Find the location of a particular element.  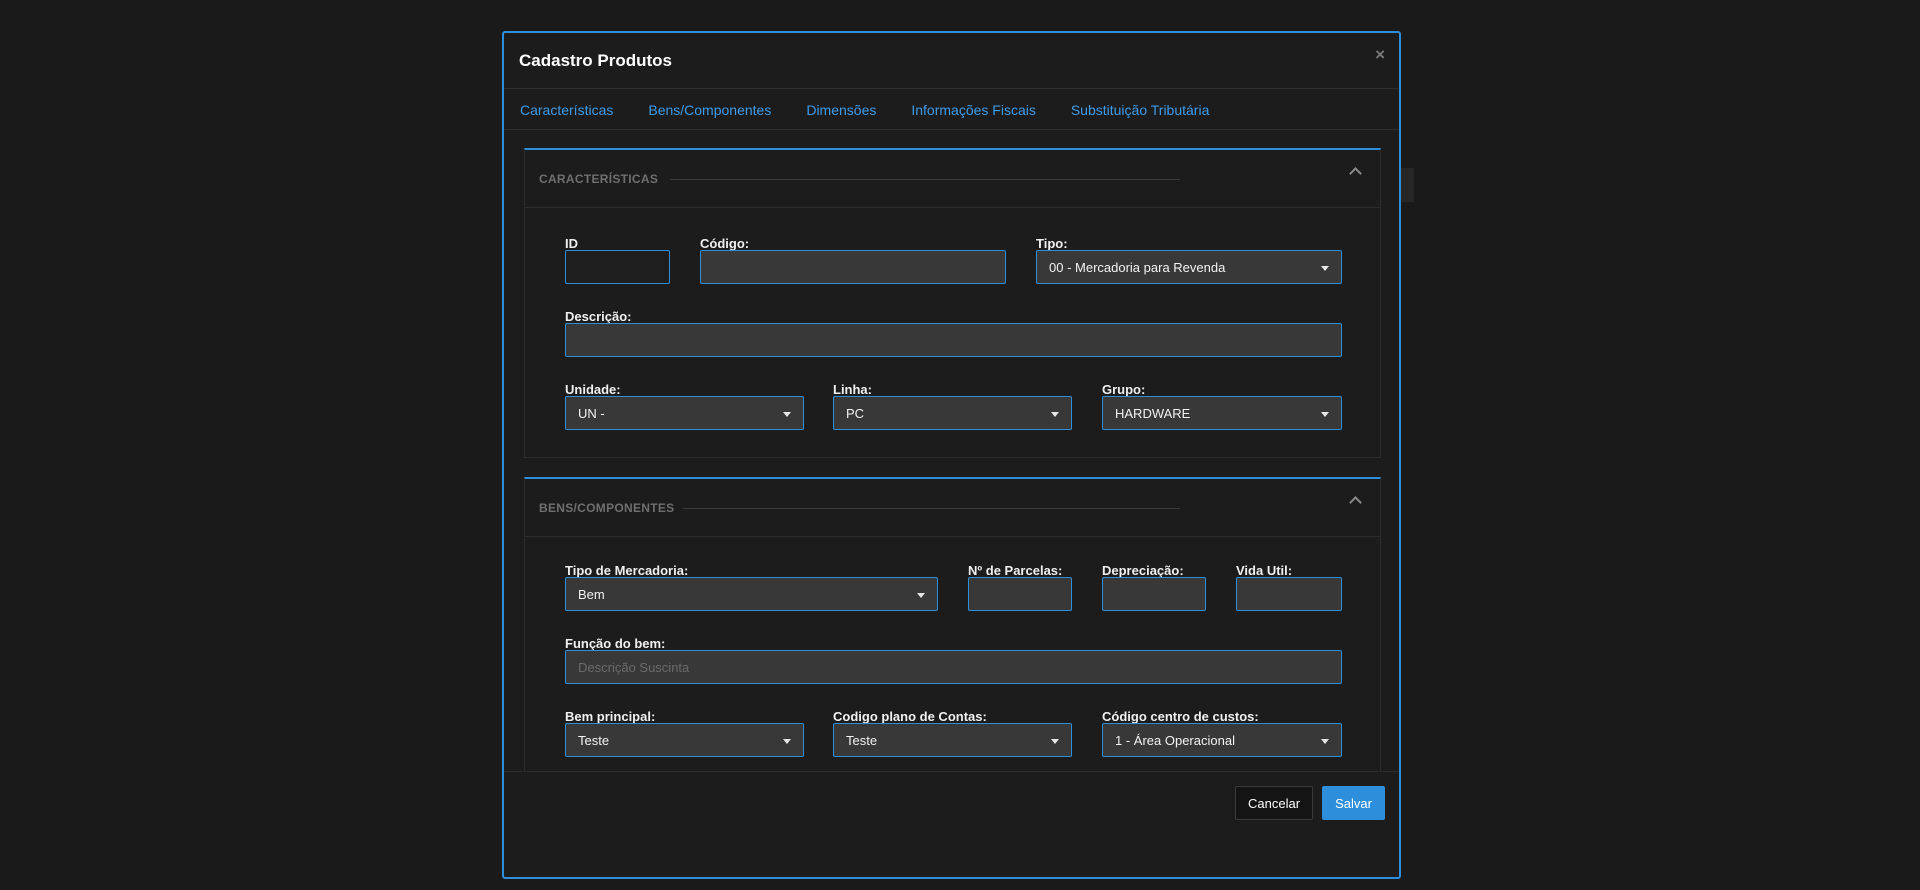

tipo-mercadoria-select: Bem is located at coordinates (751, 594).